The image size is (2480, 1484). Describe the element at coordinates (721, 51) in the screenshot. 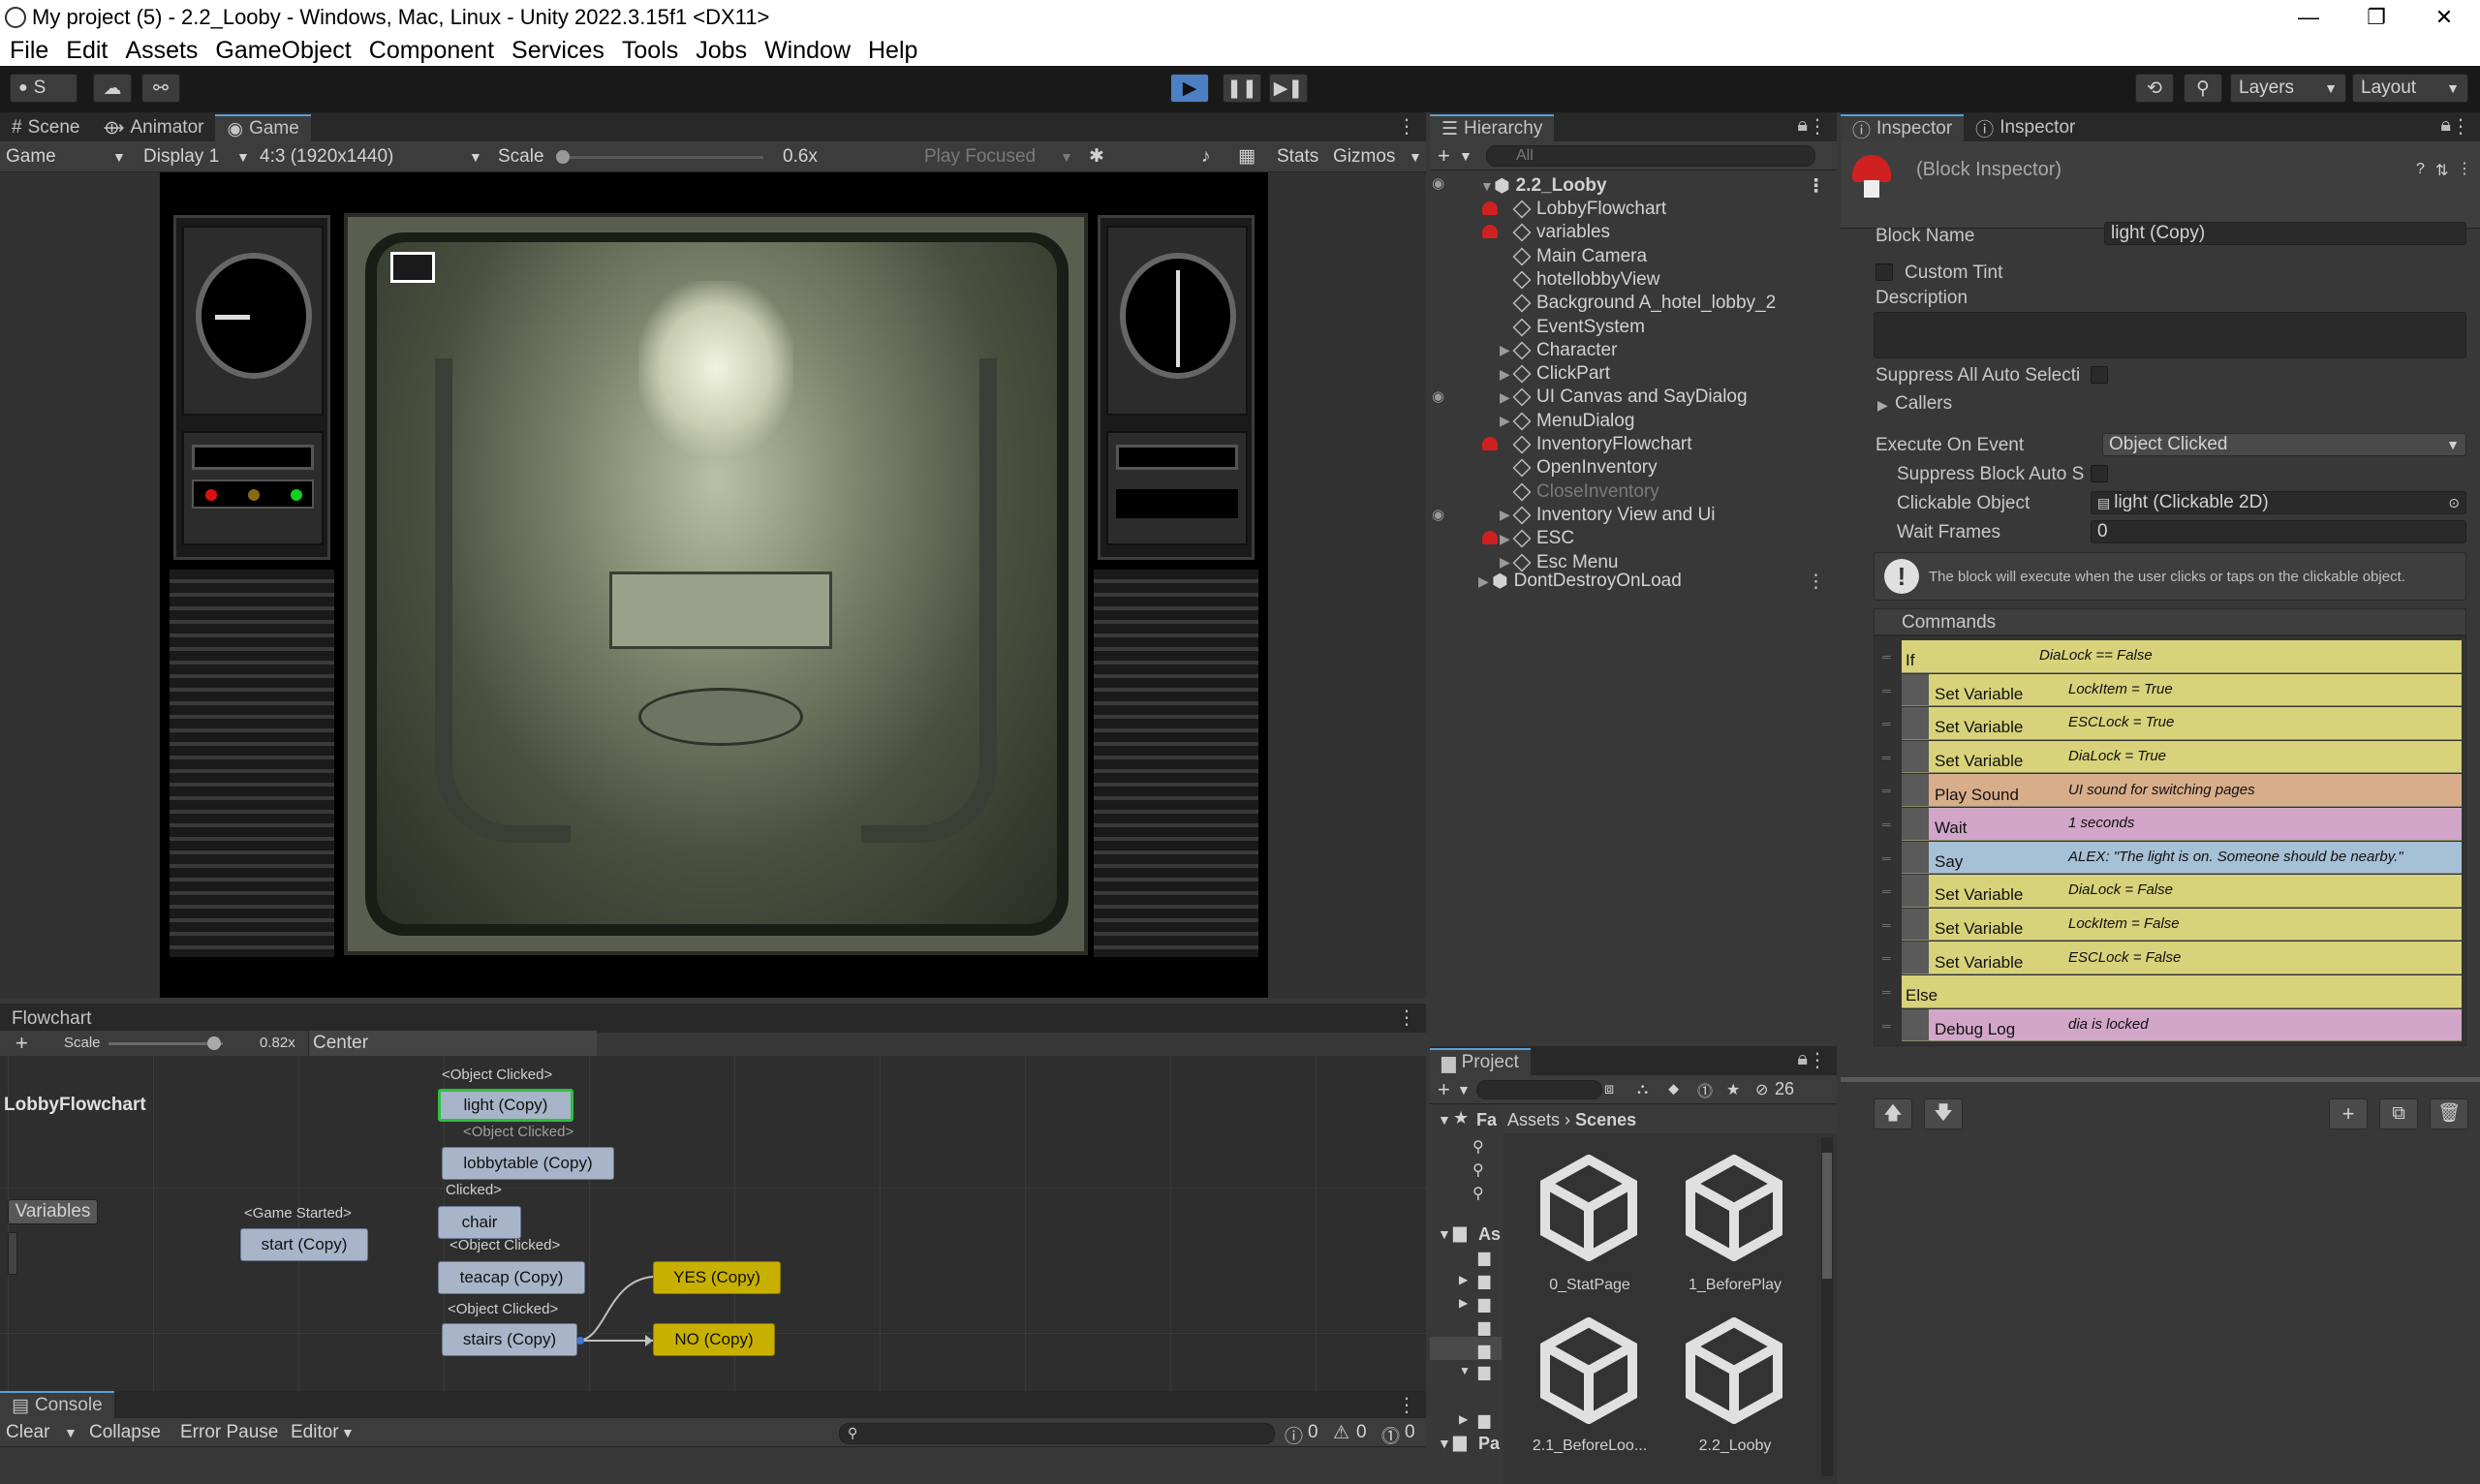

I see `menu-jobs: Jobs` at that location.